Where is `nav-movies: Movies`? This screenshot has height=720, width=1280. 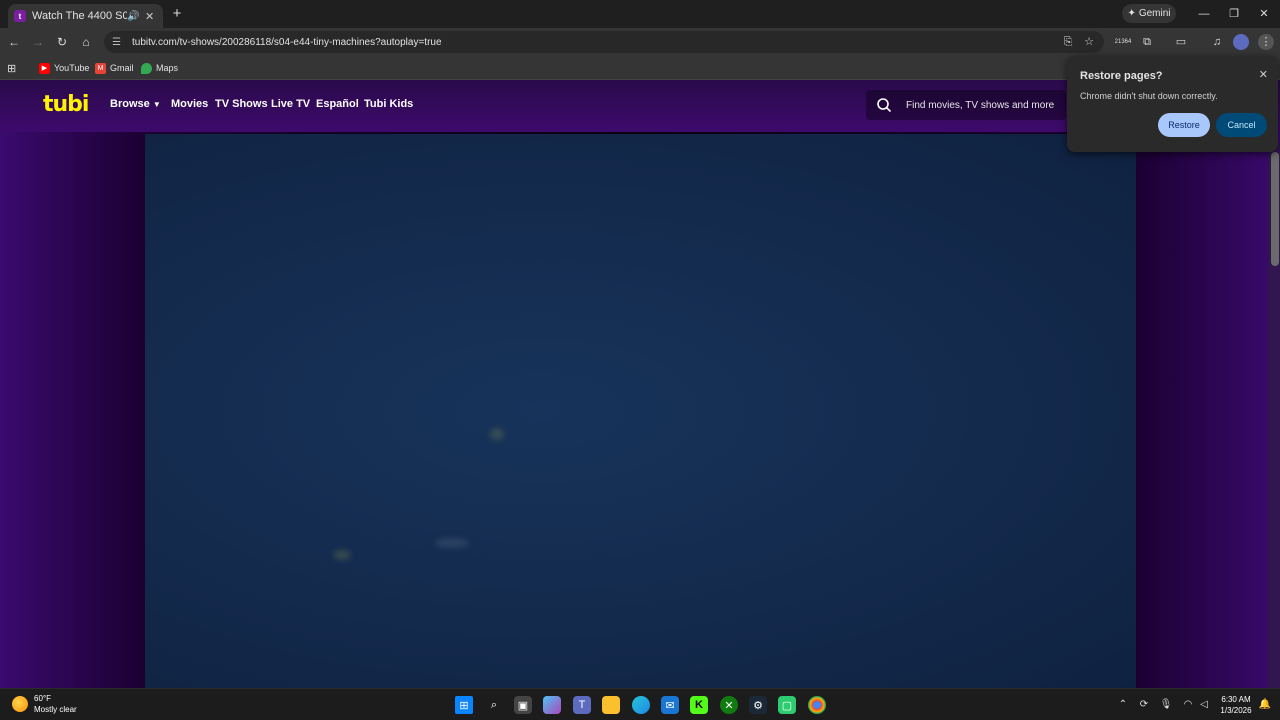
nav-movies: Movies is located at coordinates (189, 104).